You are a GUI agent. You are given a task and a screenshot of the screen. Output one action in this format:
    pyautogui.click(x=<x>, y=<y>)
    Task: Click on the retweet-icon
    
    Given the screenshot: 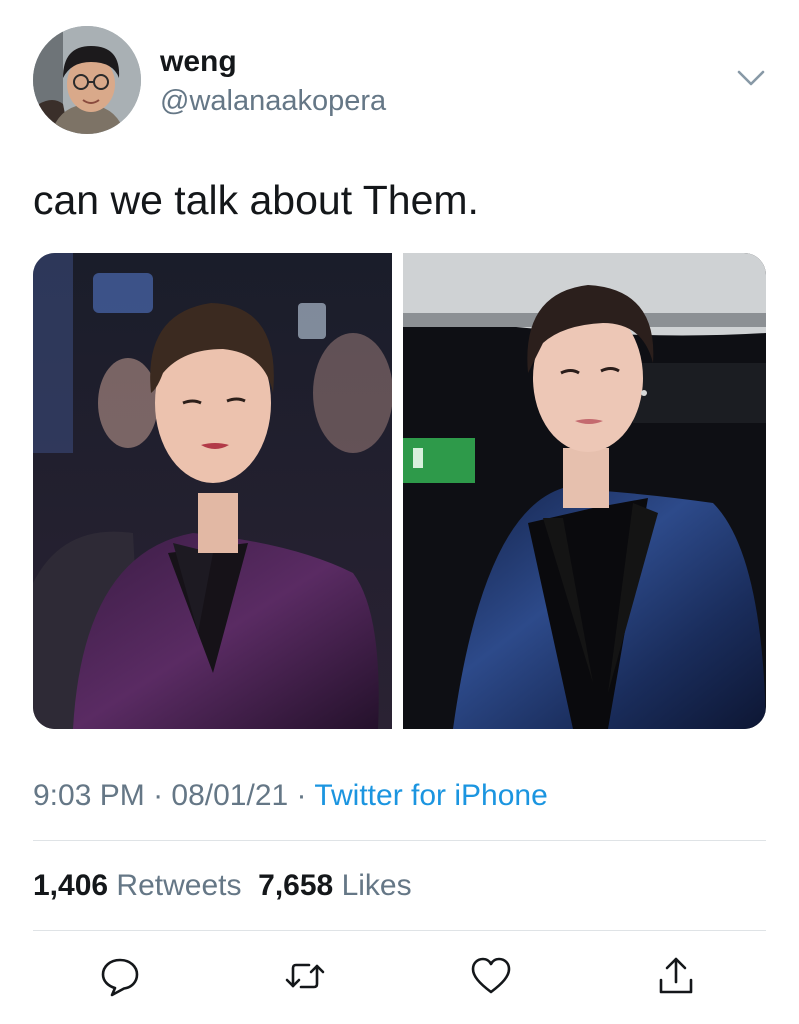 What is the action you would take?
    pyautogui.click(x=305, y=976)
    